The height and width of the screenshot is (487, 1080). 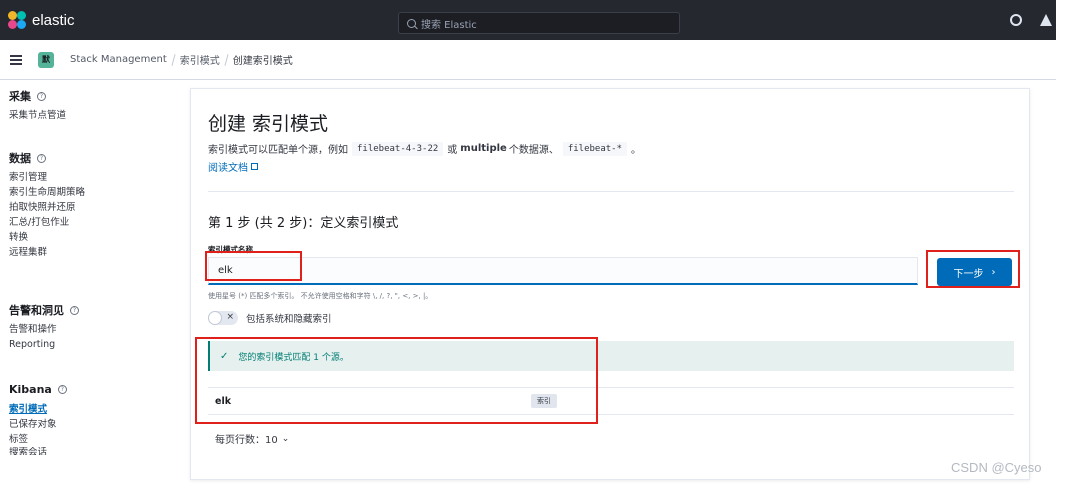 I want to click on include-system-indices-toggle-row: × 包括系统和隐藏索引, so click(x=270, y=318).